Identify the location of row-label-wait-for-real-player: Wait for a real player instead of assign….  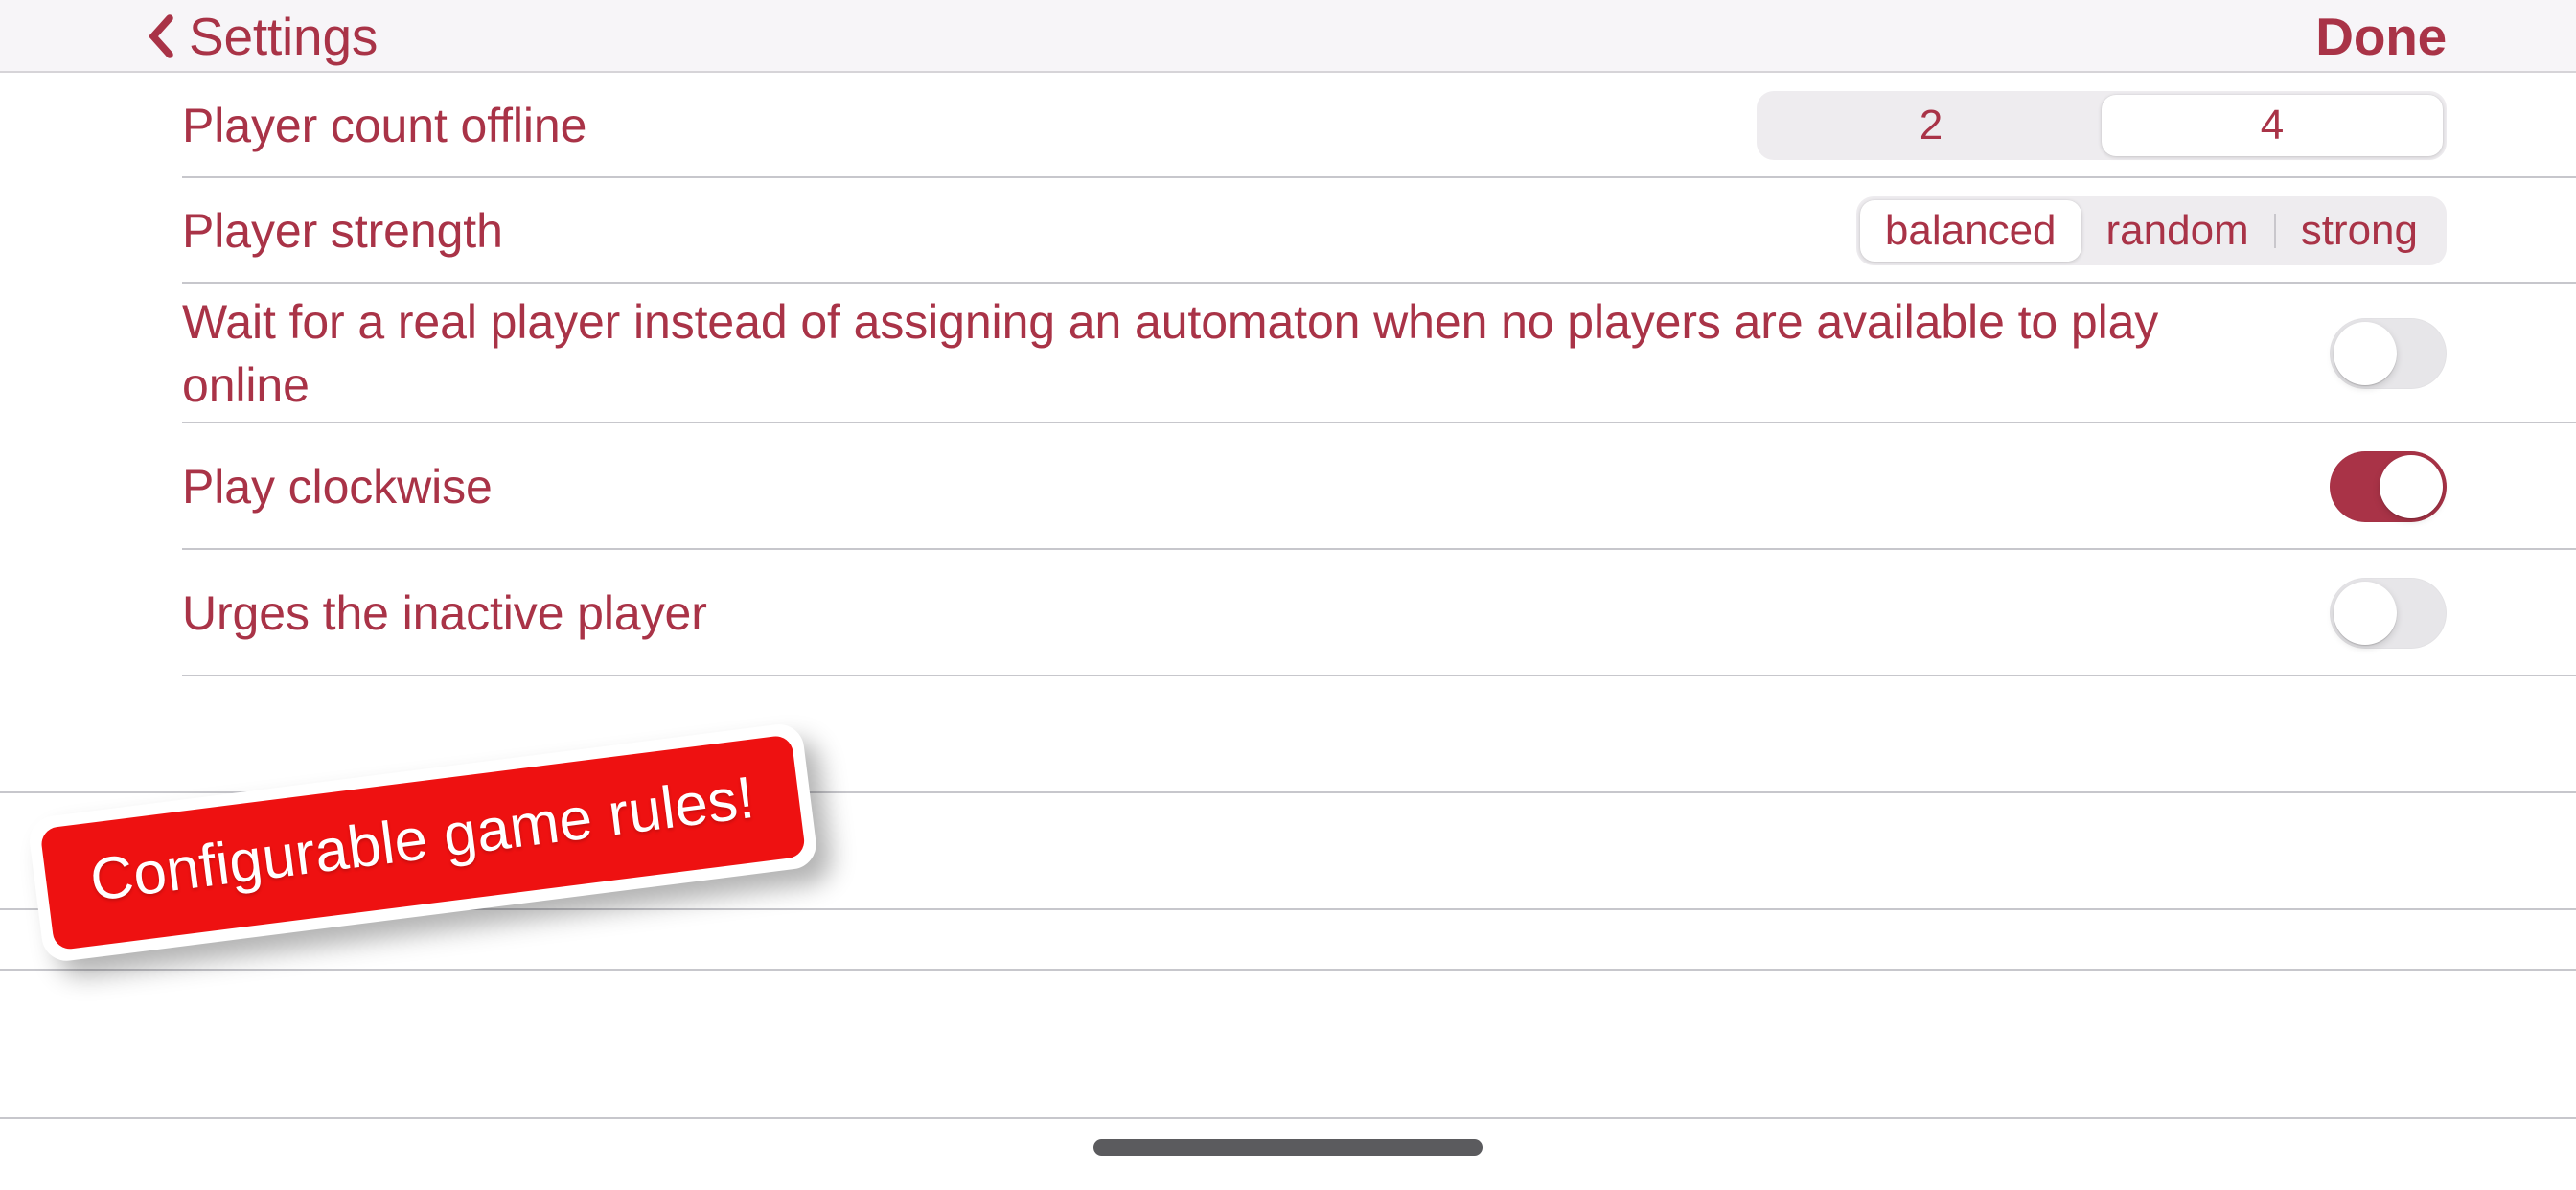
(1170, 354).